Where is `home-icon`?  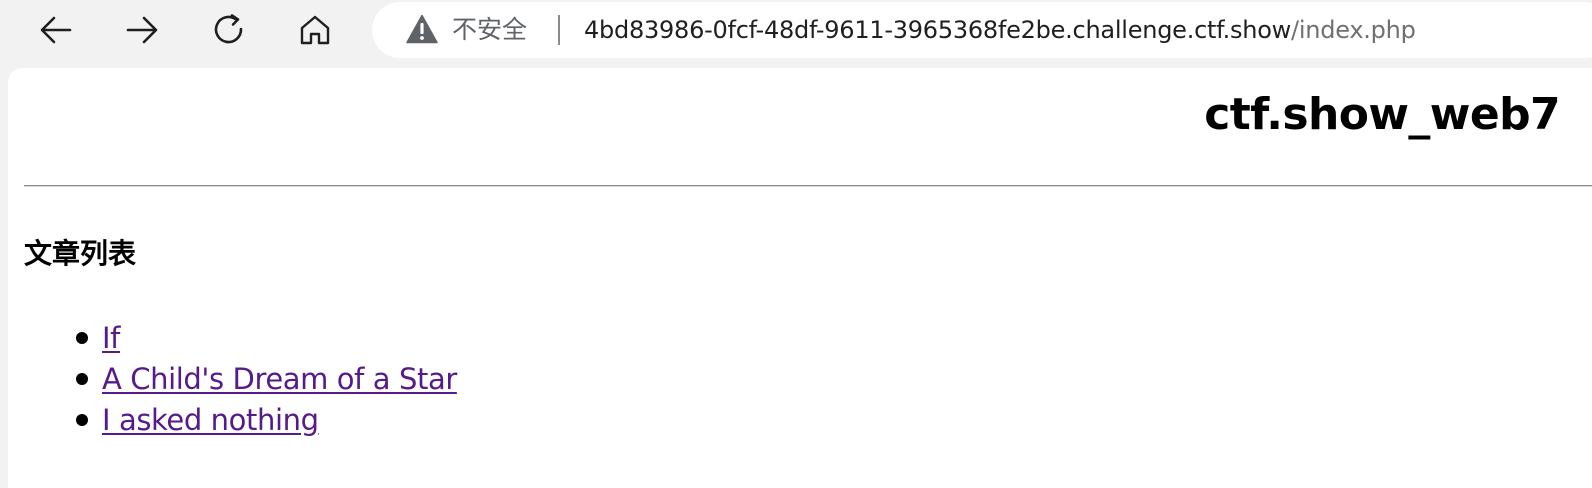
home-icon is located at coordinates (315, 30).